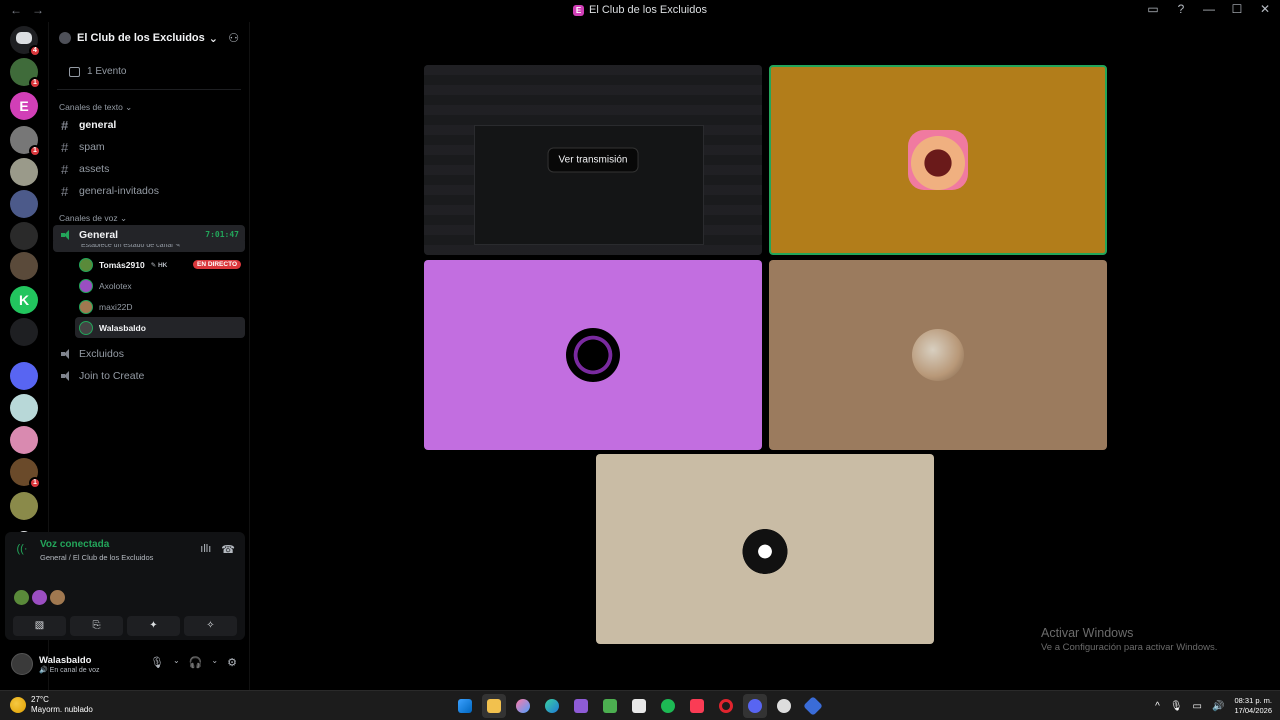 The height and width of the screenshot is (720, 1280). What do you see at coordinates (610, 706) in the screenshot?
I see `taskbar-minecraft` at bounding box center [610, 706].